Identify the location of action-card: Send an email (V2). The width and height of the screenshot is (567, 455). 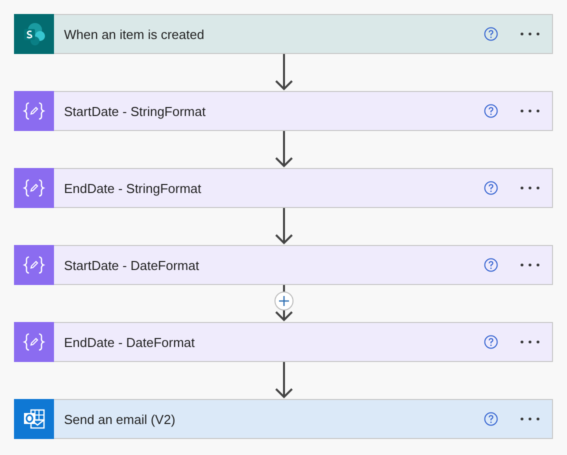
(283, 419).